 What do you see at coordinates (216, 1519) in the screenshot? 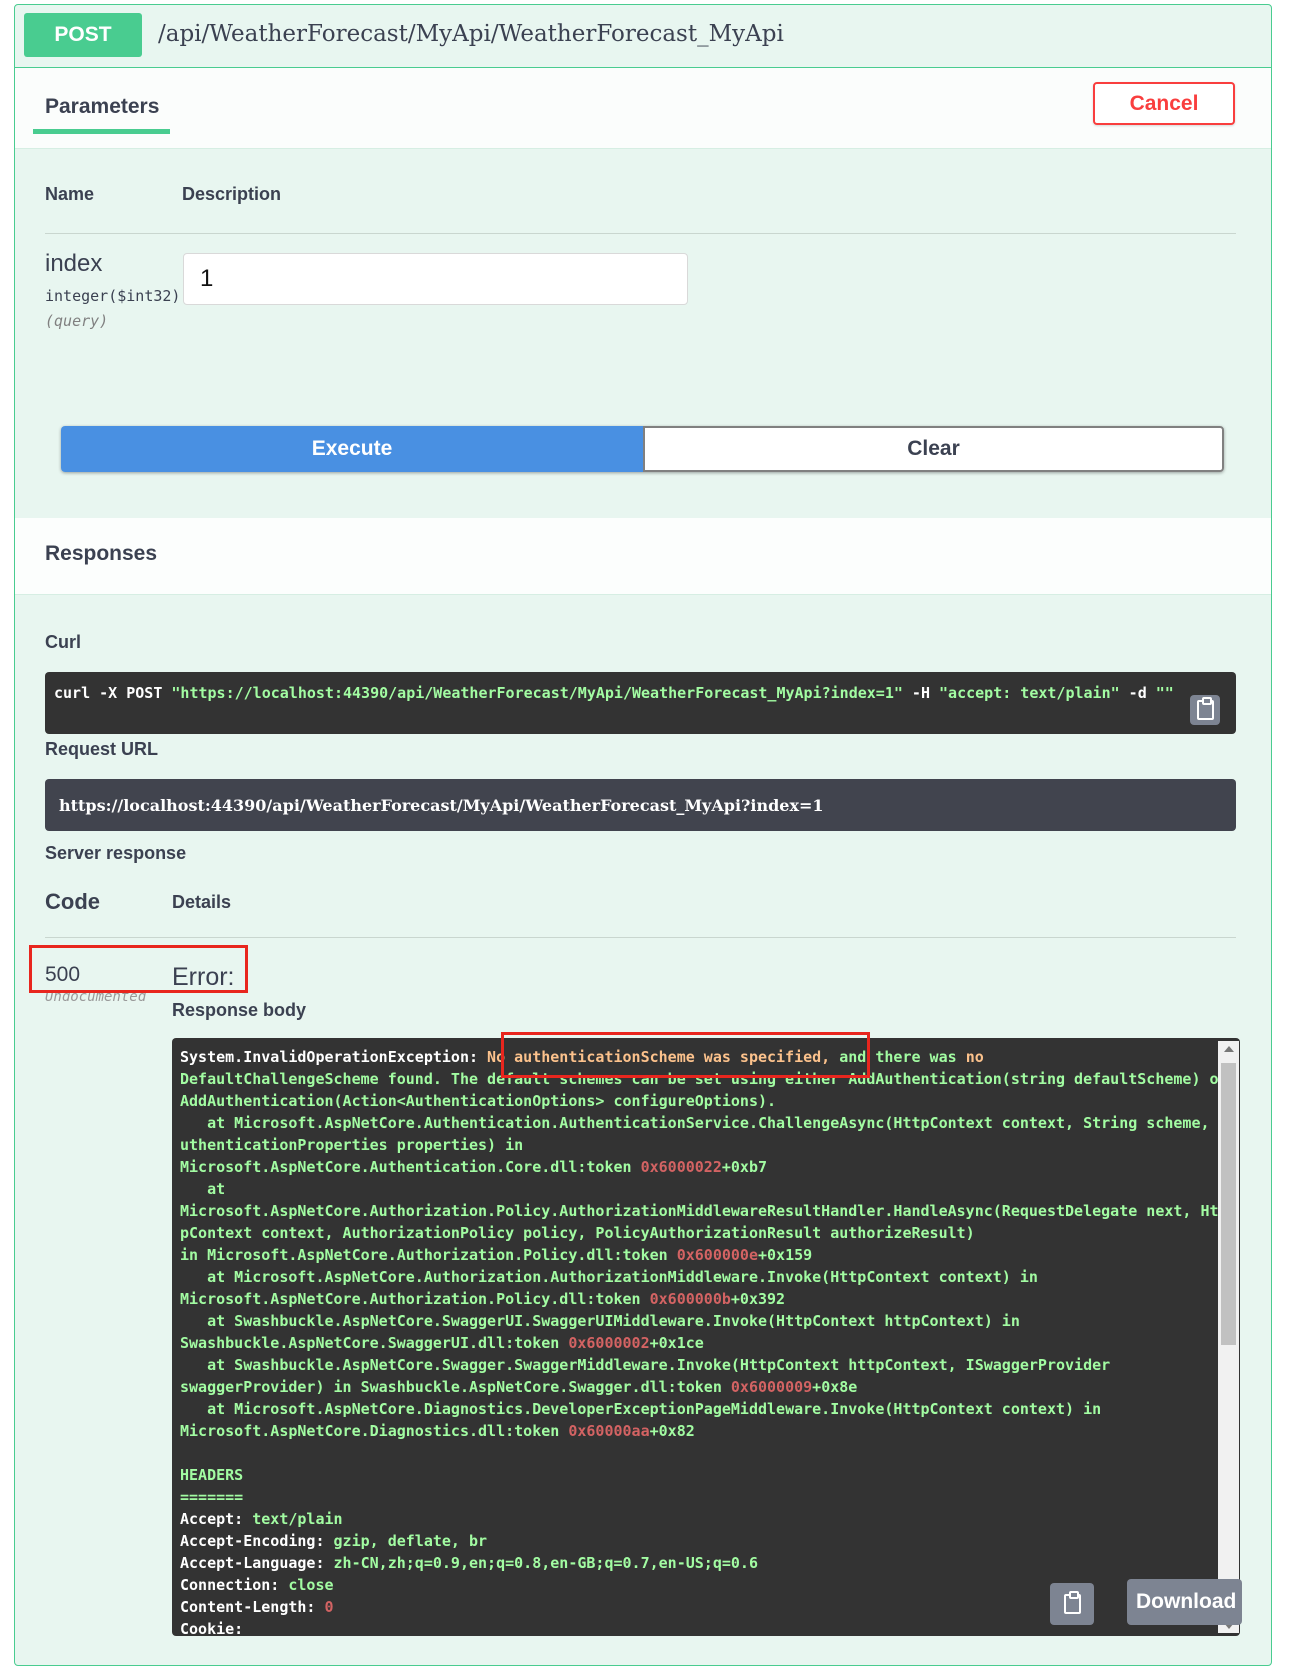
I see `response-body-segment: Accept:` at bounding box center [216, 1519].